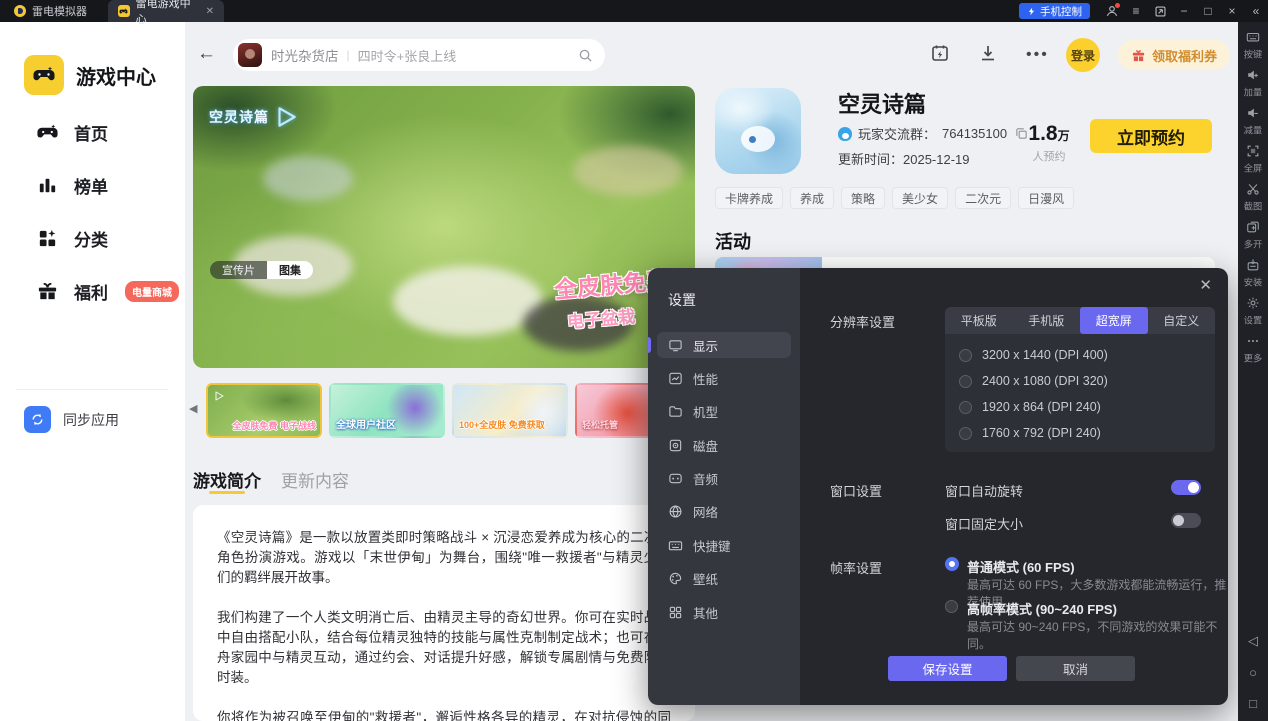 Image resolution: width=1268 pixels, height=721 pixels. What do you see at coordinates (856, 491) in the screenshot?
I see `window-section-label: 窗口设置` at bounding box center [856, 491].